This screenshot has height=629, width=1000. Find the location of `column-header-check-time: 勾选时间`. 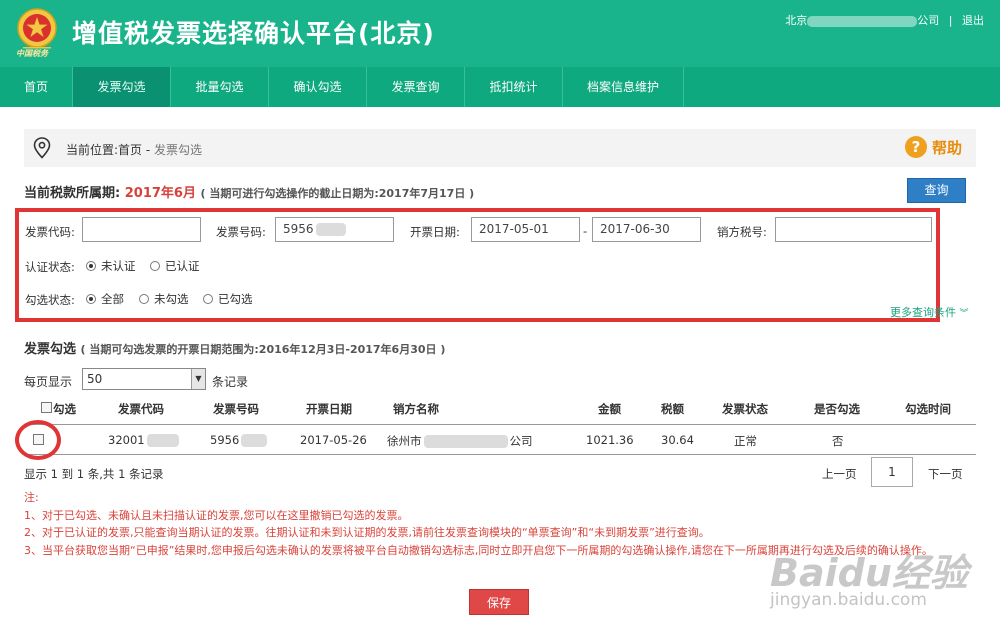

column-header-check-time: 勾选时间 is located at coordinates (928, 409).